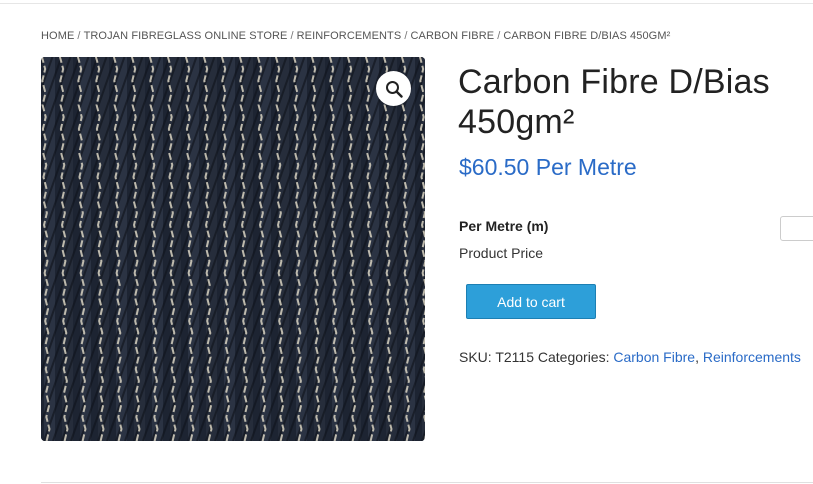  I want to click on breadcrumb-store: TROJAN FIBREGLASS ONLINE STORE, so click(186, 36).